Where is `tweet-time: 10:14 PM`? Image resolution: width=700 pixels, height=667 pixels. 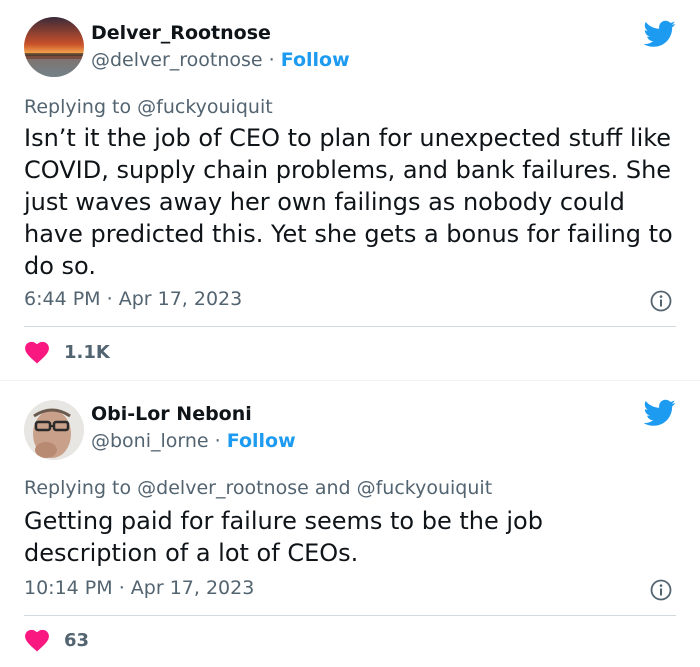 tweet-time: 10:14 PM is located at coordinates (68, 588).